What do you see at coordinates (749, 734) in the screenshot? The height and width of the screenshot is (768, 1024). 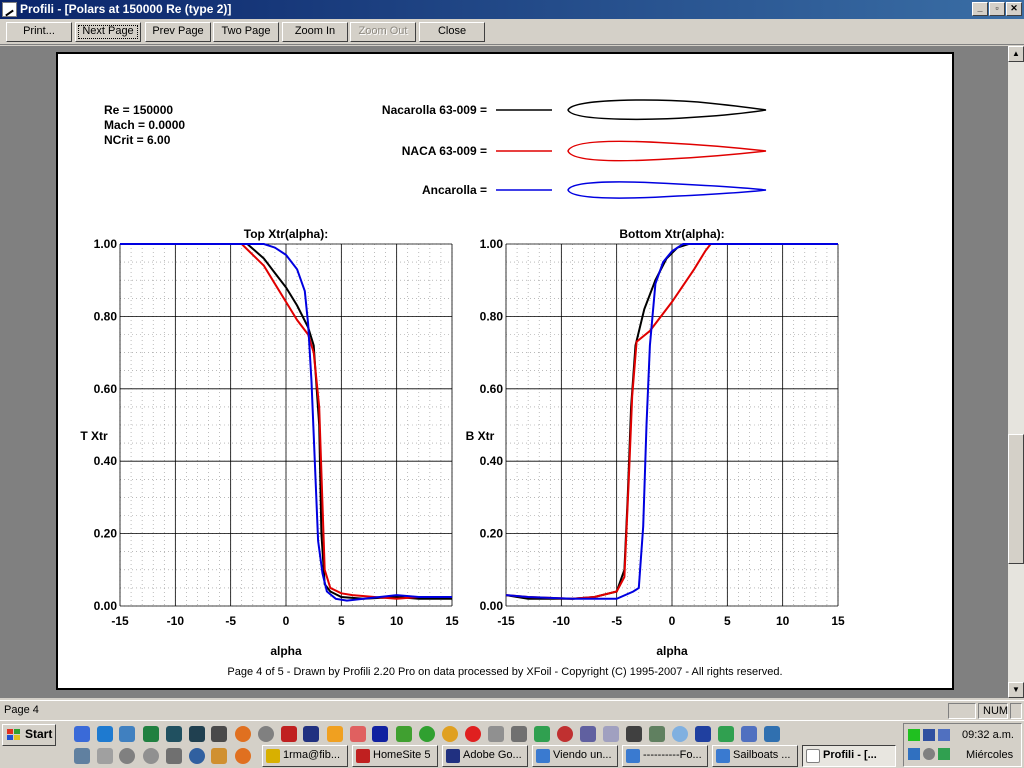 I see `quick-launch-vc-icon` at bounding box center [749, 734].